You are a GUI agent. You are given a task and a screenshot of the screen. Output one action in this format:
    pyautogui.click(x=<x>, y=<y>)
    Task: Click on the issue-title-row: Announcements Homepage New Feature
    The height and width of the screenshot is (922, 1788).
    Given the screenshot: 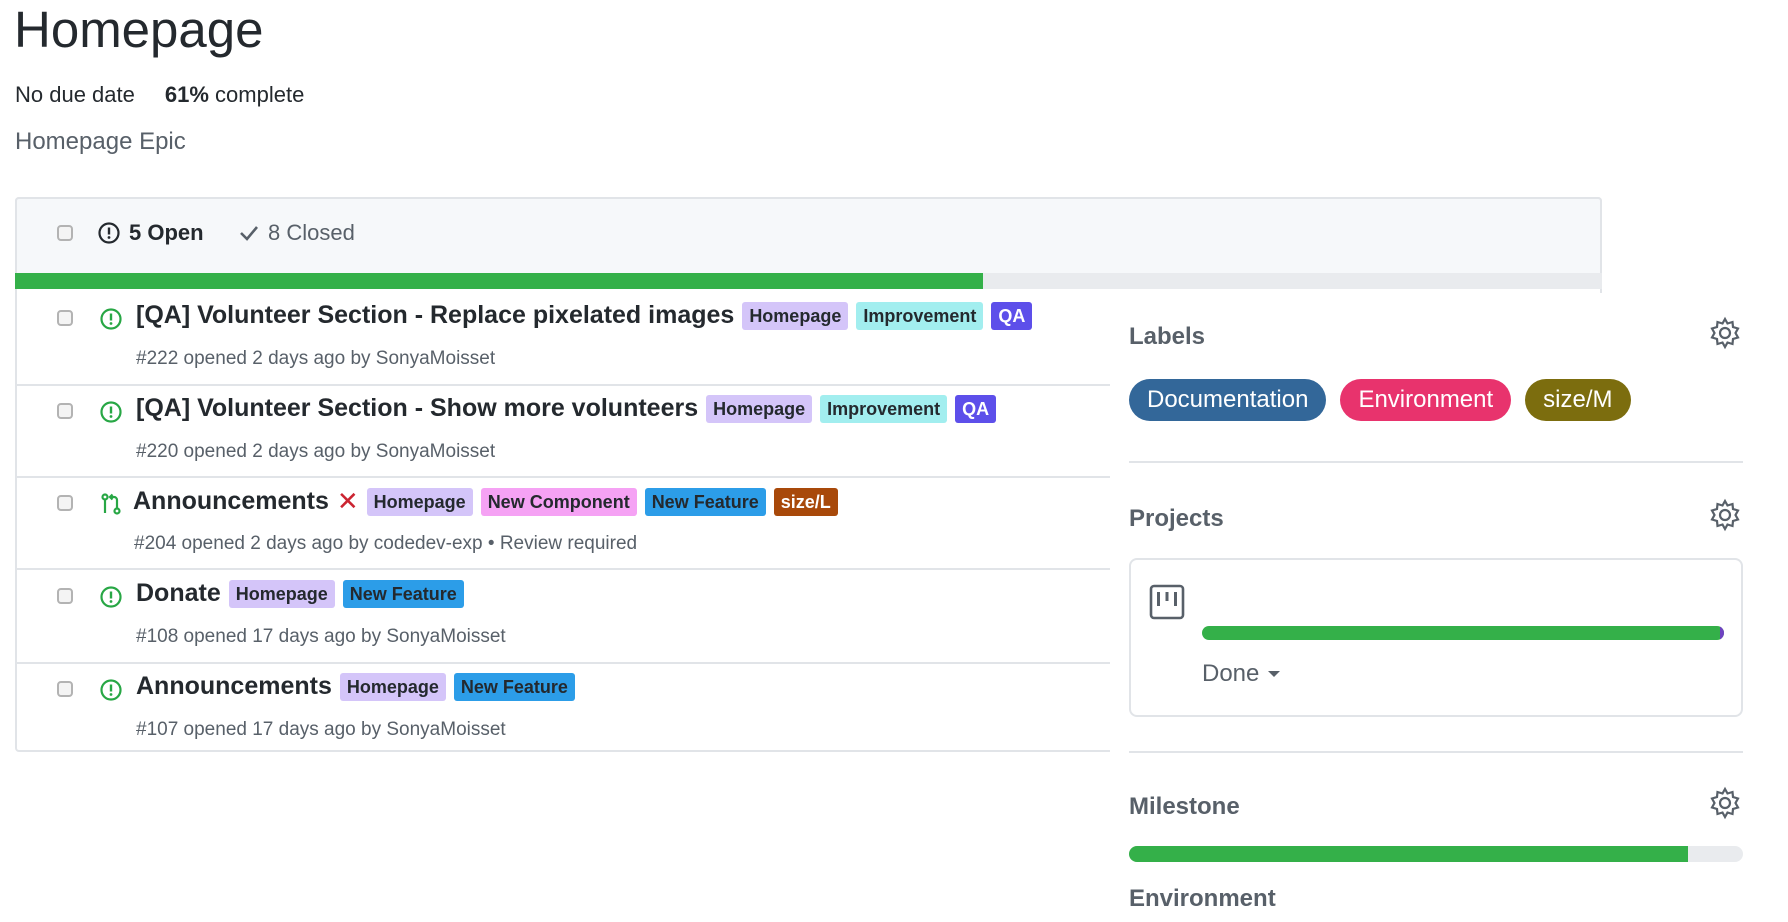 What is the action you would take?
    pyautogui.click(x=355, y=686)
    